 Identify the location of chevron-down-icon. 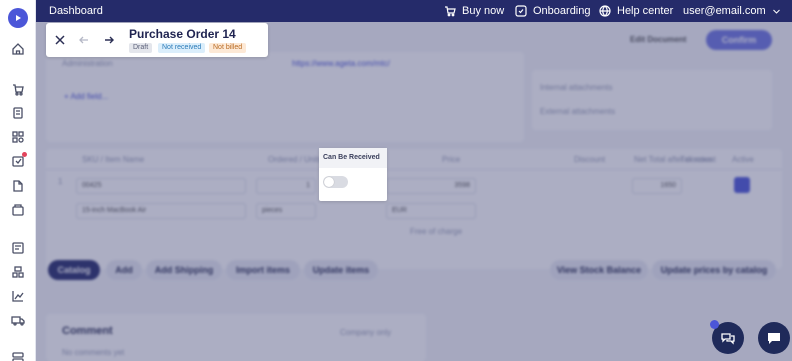
(776, 11).